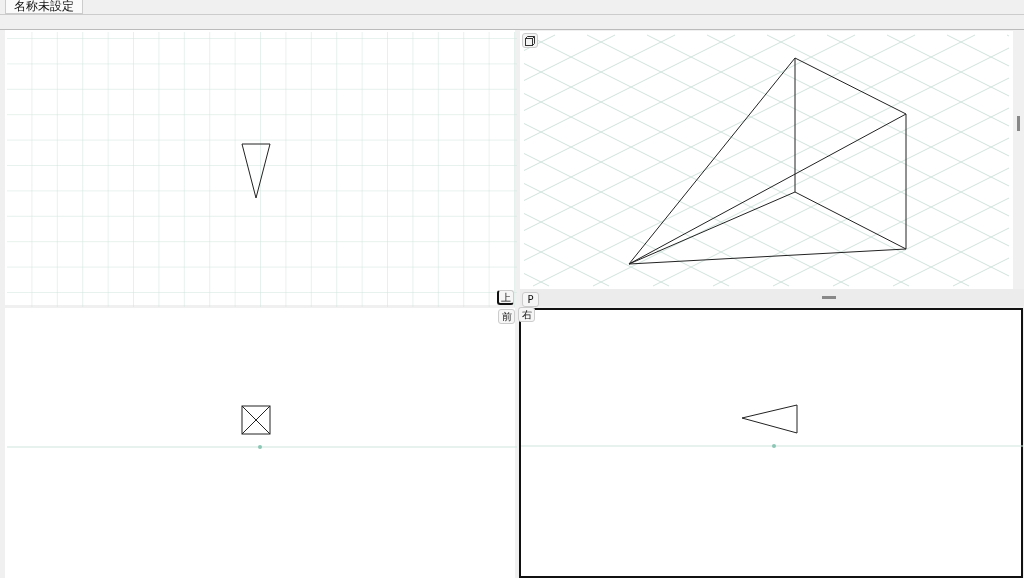  What do you see at coordinates (530, 299) in the screenshot?
I see `view-label: P` at bounding box center [530, 299].